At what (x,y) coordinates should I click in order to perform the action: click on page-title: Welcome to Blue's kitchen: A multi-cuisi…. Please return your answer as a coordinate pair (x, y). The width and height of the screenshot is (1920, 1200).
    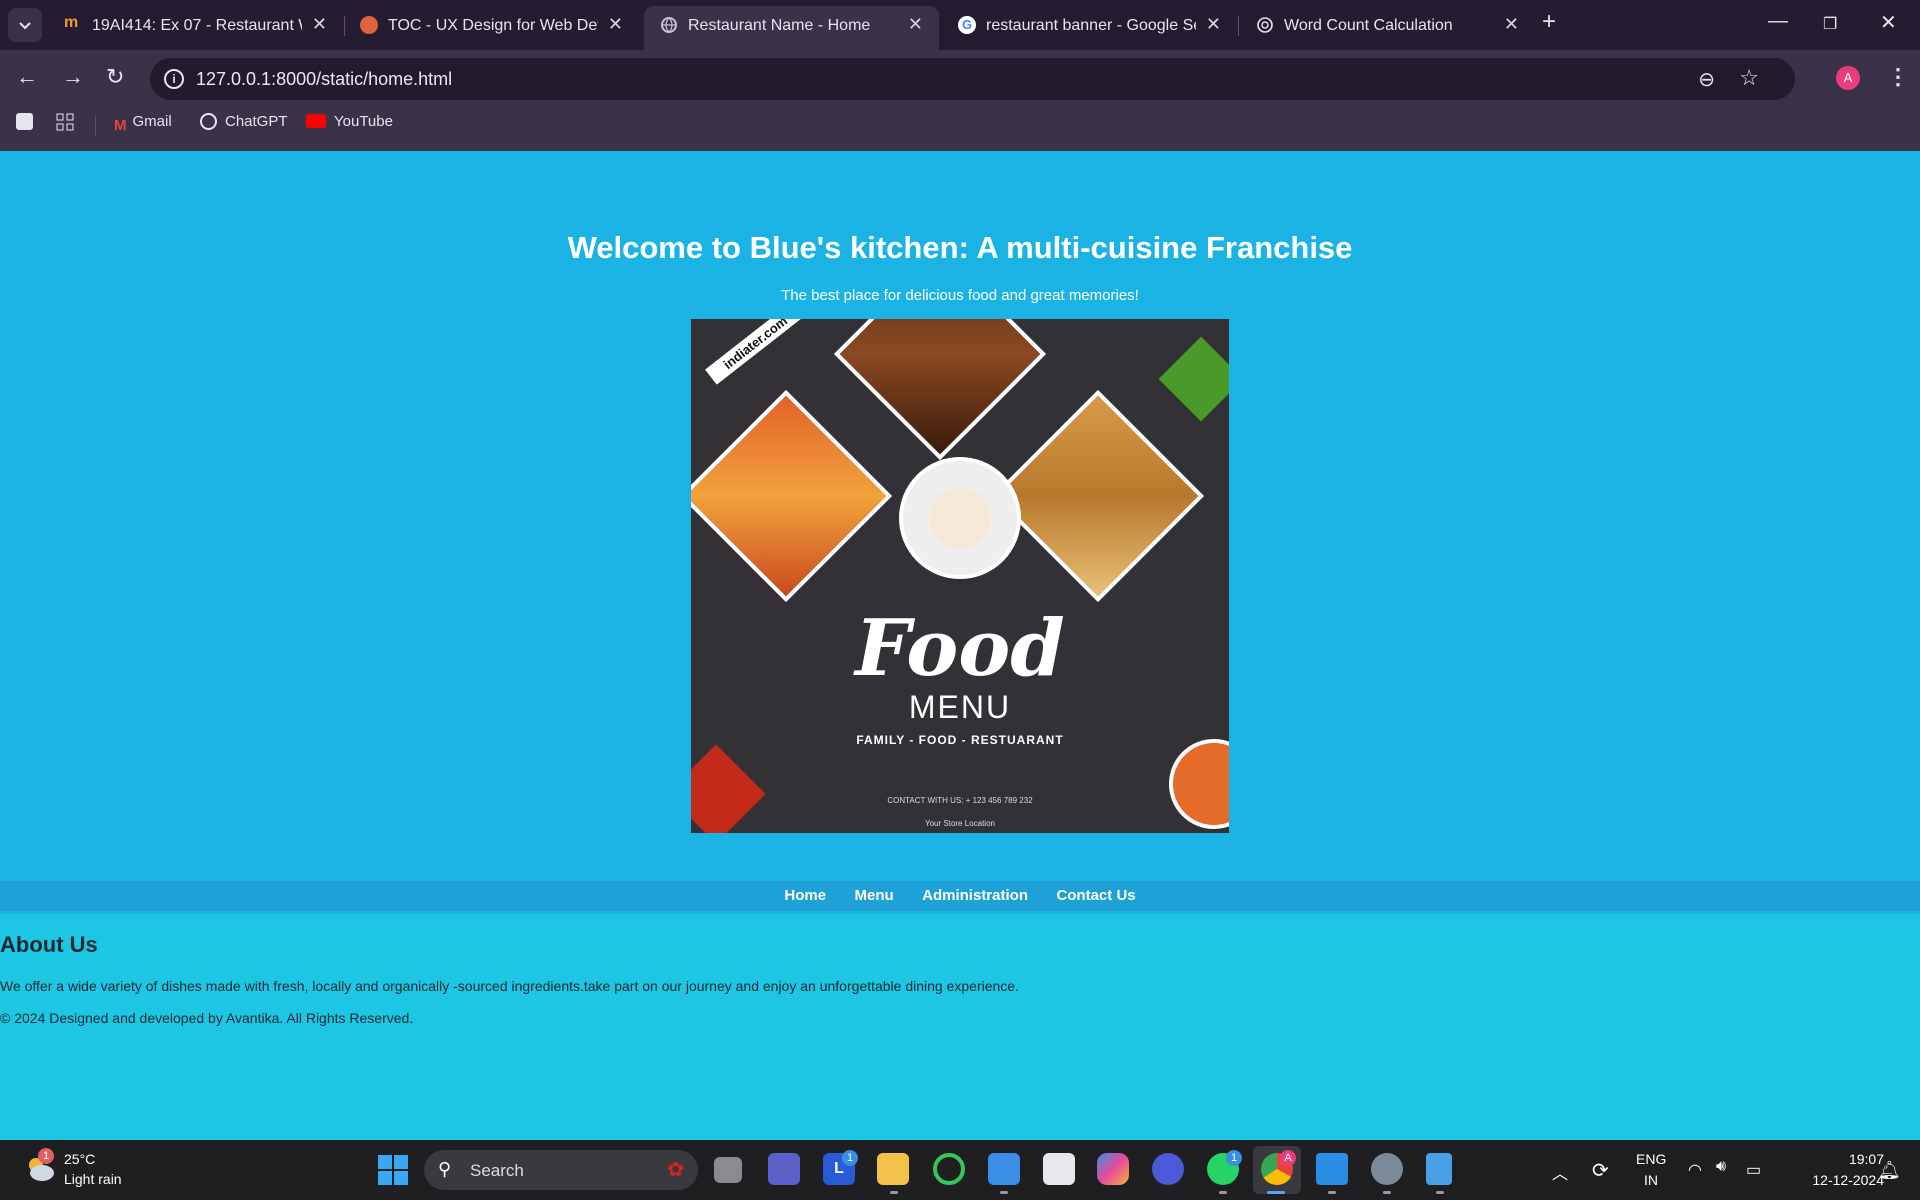
    Looking at the image, I should click on (960, 247).